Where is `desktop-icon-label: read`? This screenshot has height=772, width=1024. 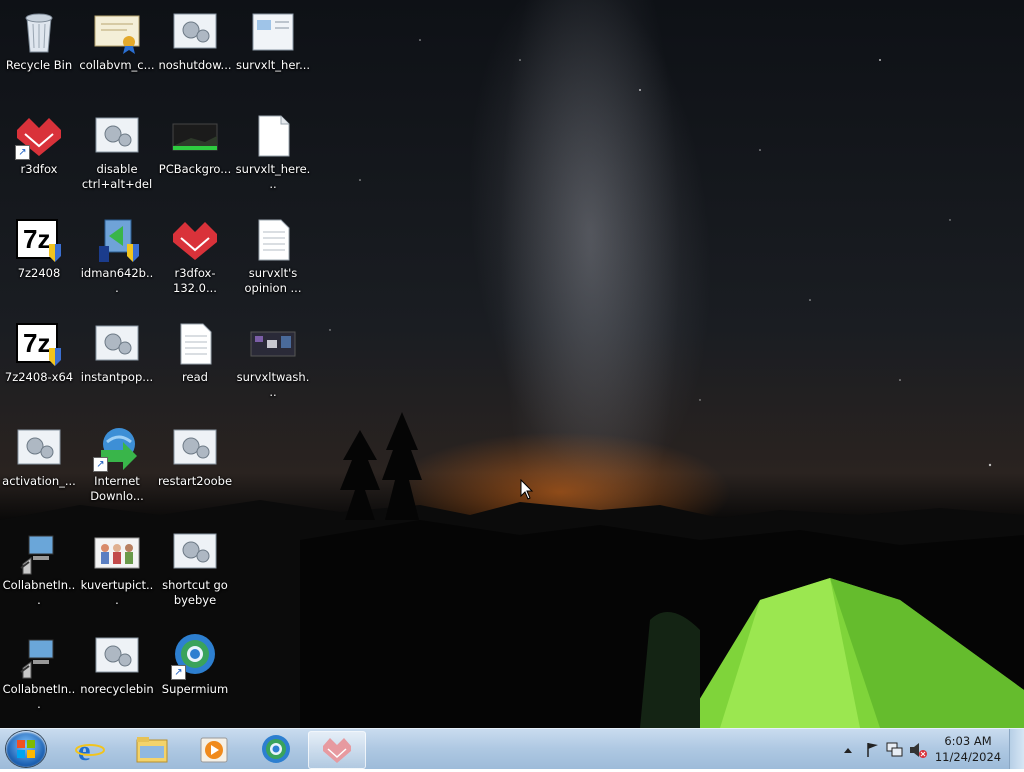
desktop-icon-label: read is located at coordinates (195, 377).